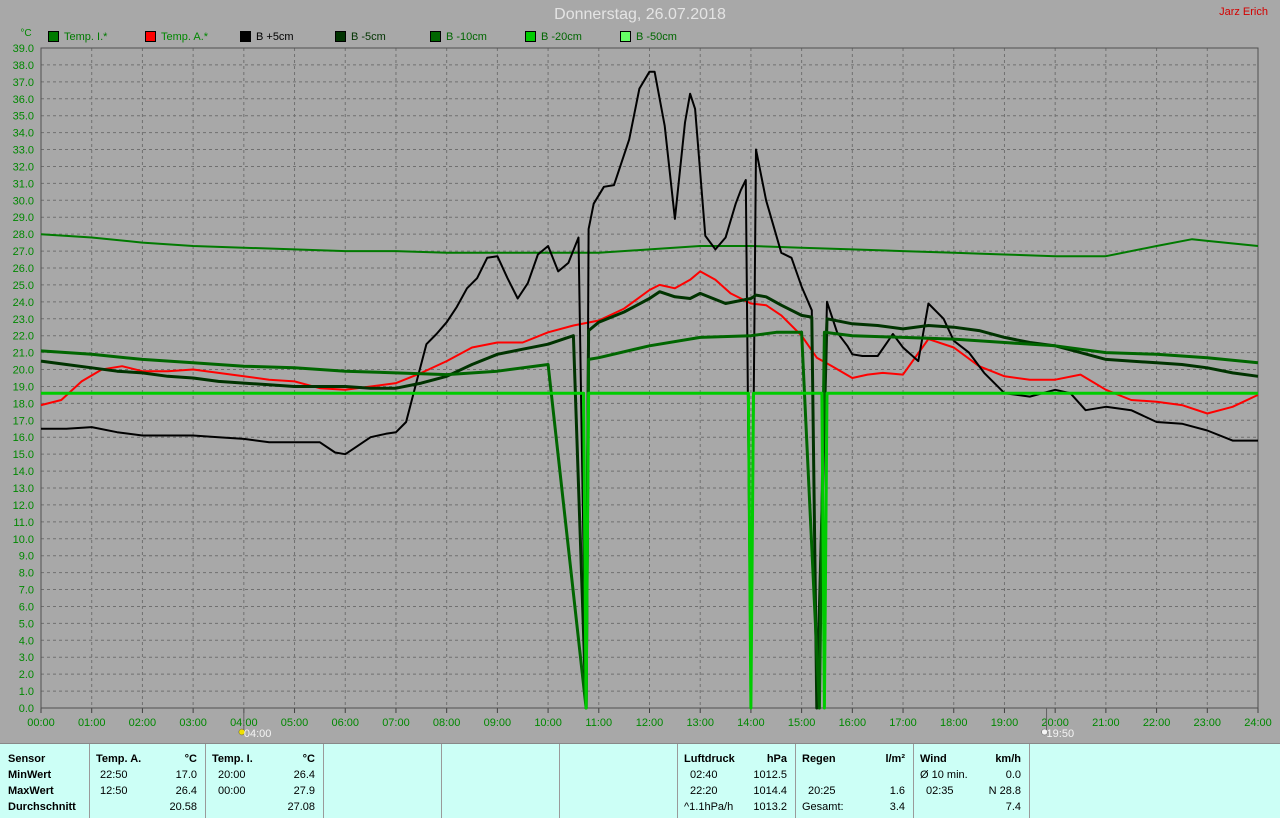 Image resolution: width=1280 pixels, height=818 pixels. Describe the element at coordinates (25, 33) in the screenshot. I see `y-axis-label: °C` at that location.